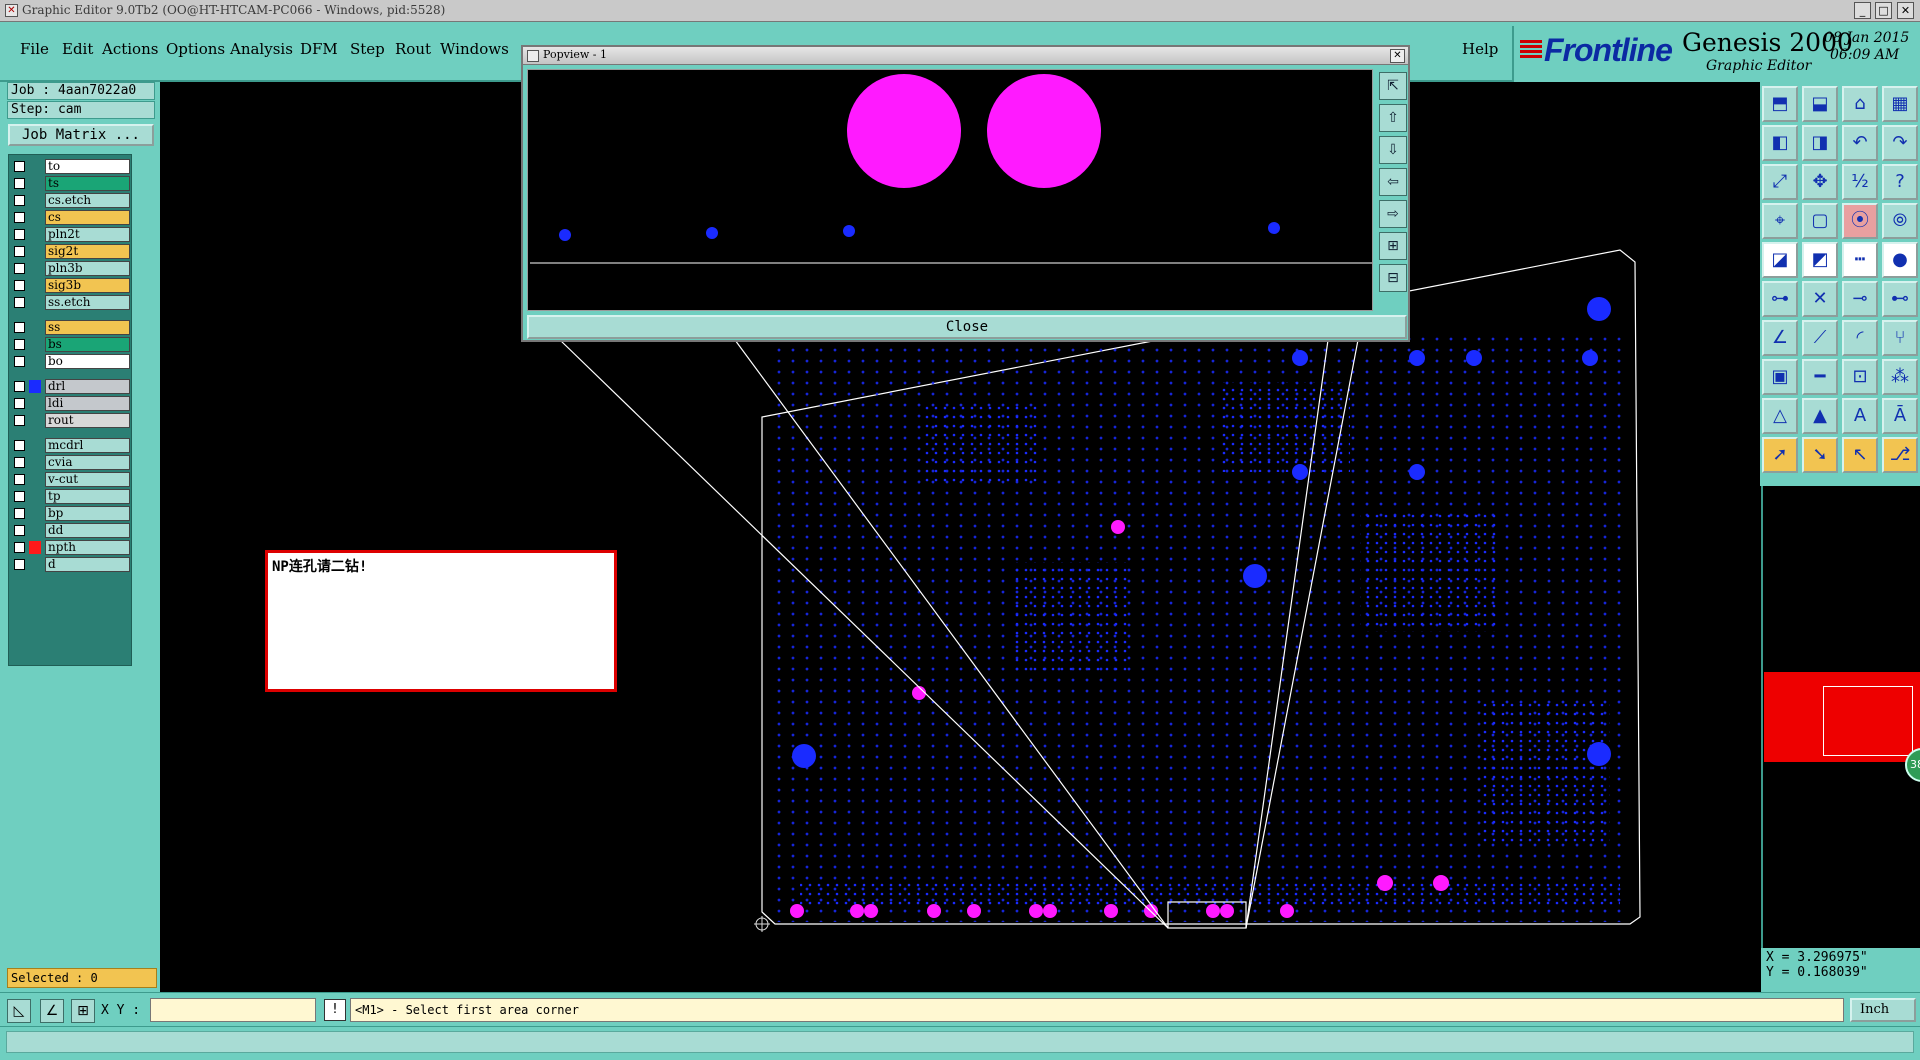 This screenshot has height=1060, width=1920. Describe the element at coordinates (474, 49) in the screenshot. I see `menu-windows: Windows` at that location.